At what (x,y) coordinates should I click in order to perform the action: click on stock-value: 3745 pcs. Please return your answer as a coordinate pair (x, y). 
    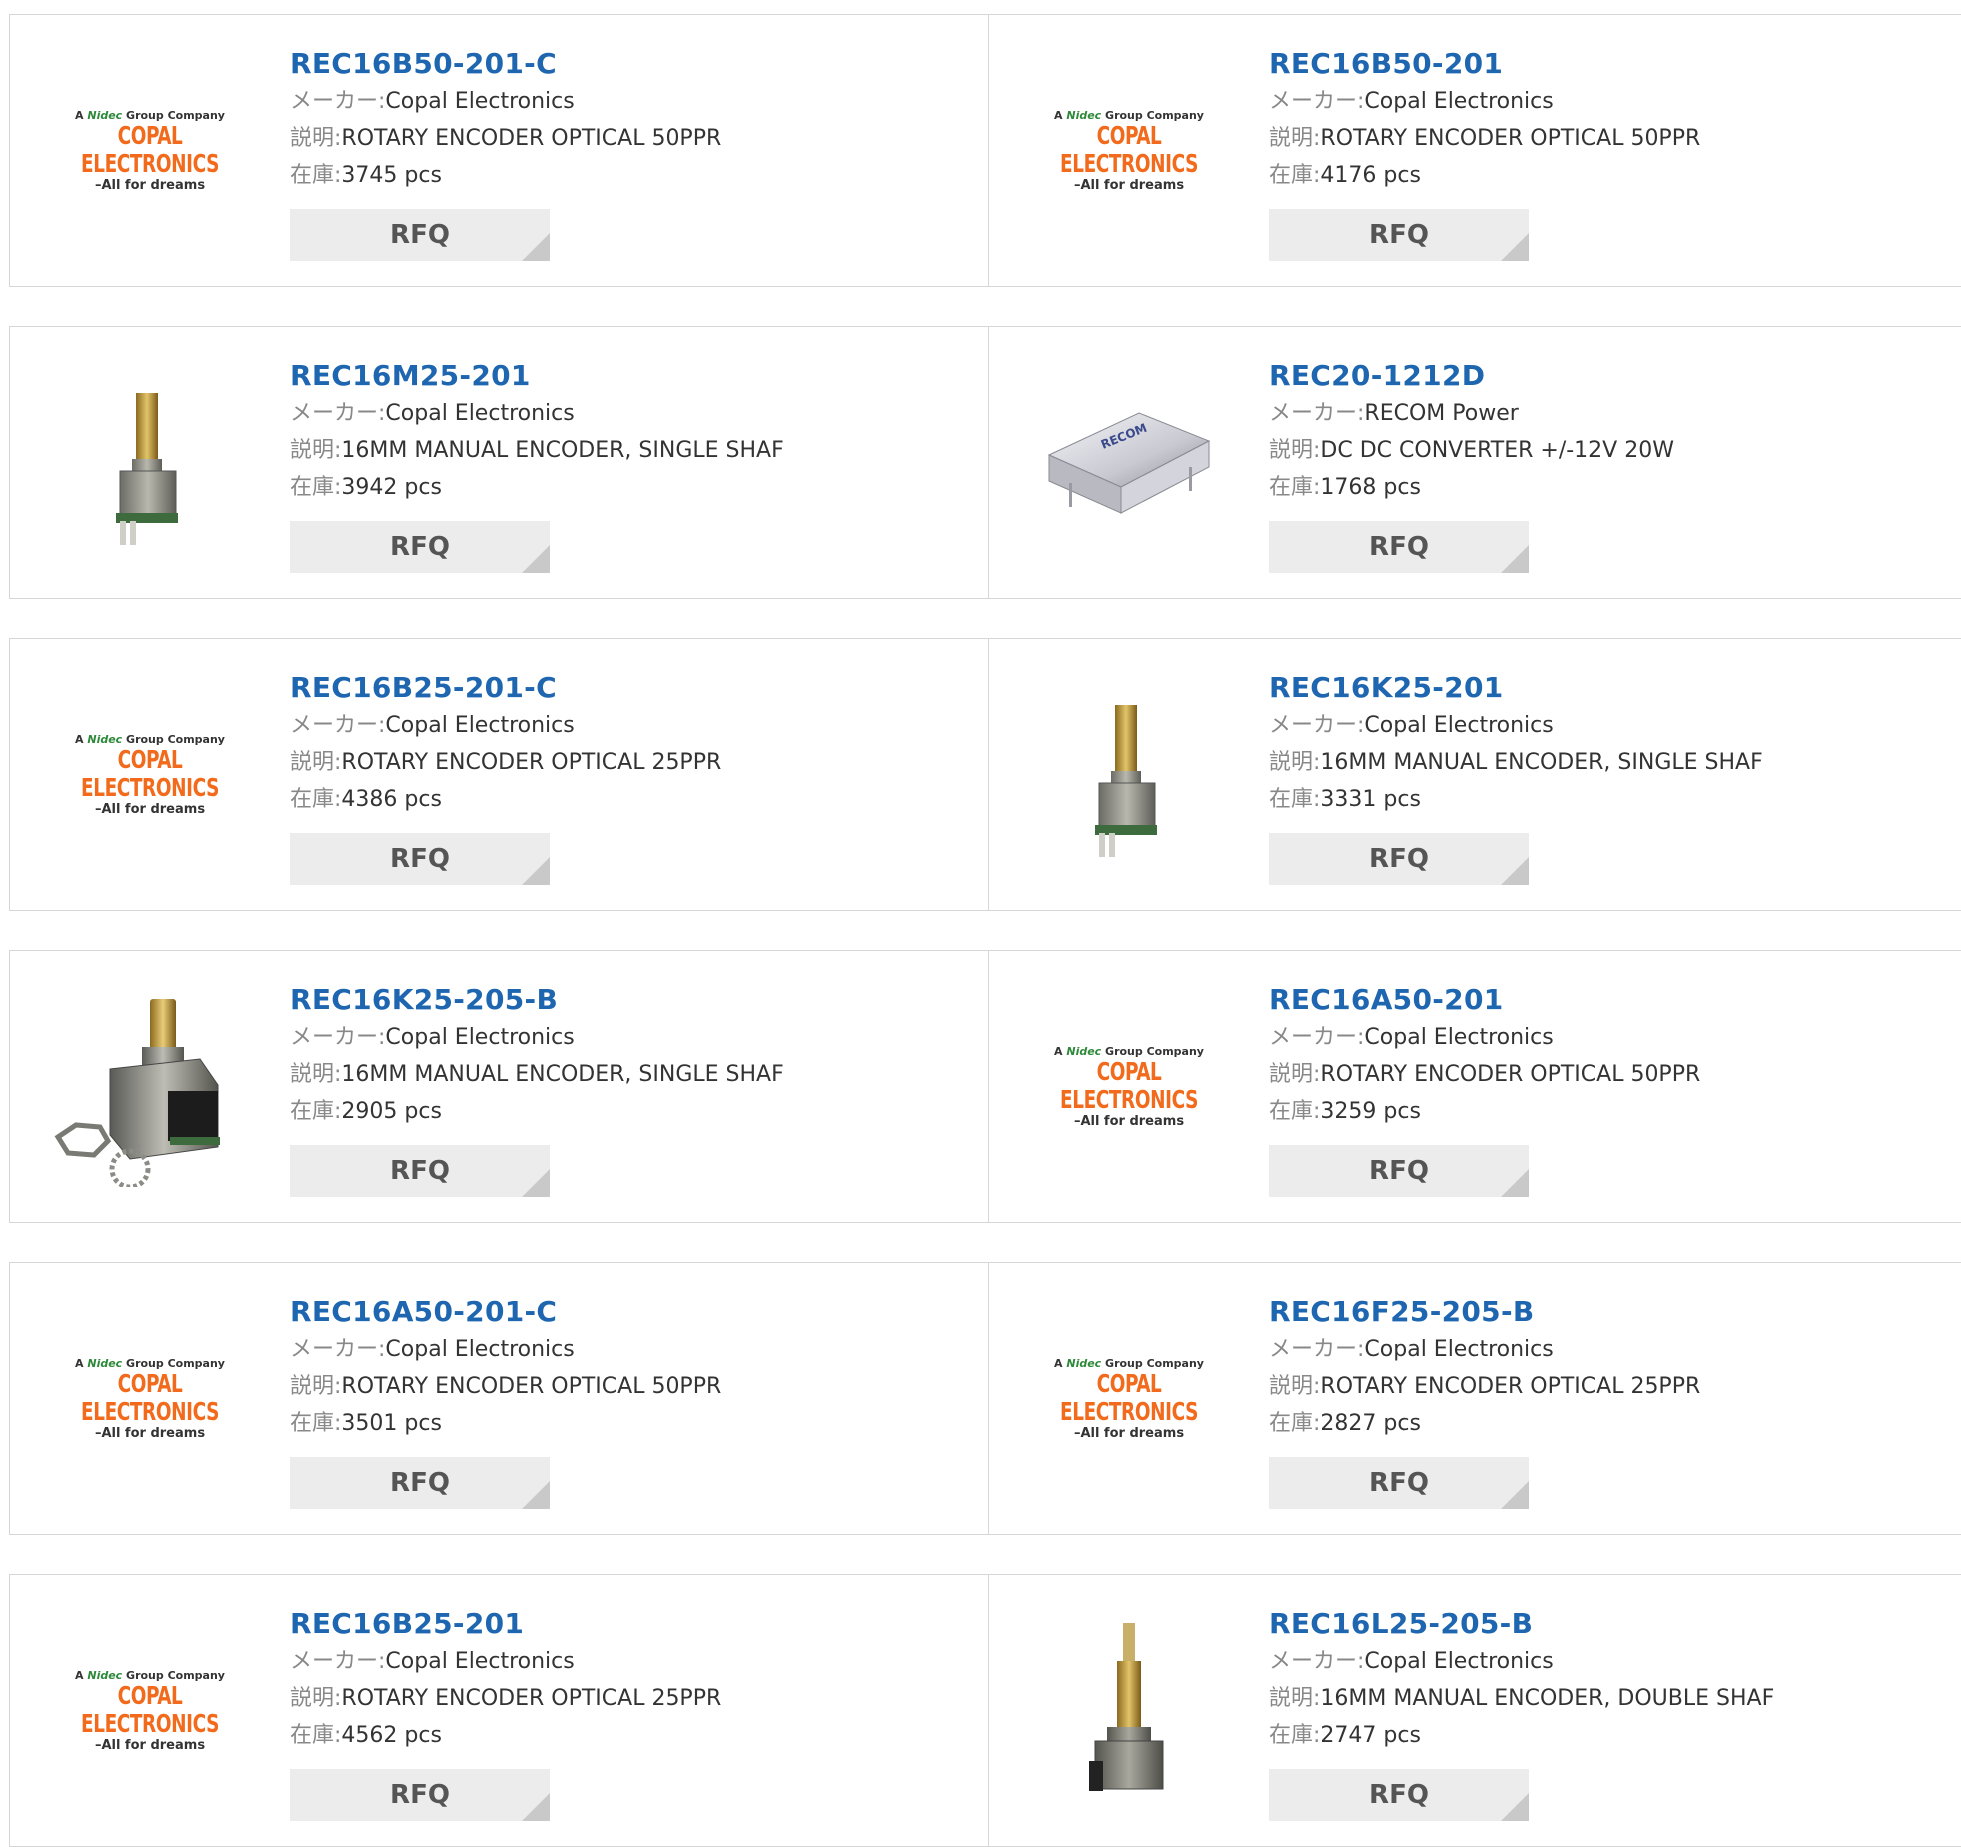
    Looking at the image, I should click on (391, 175).